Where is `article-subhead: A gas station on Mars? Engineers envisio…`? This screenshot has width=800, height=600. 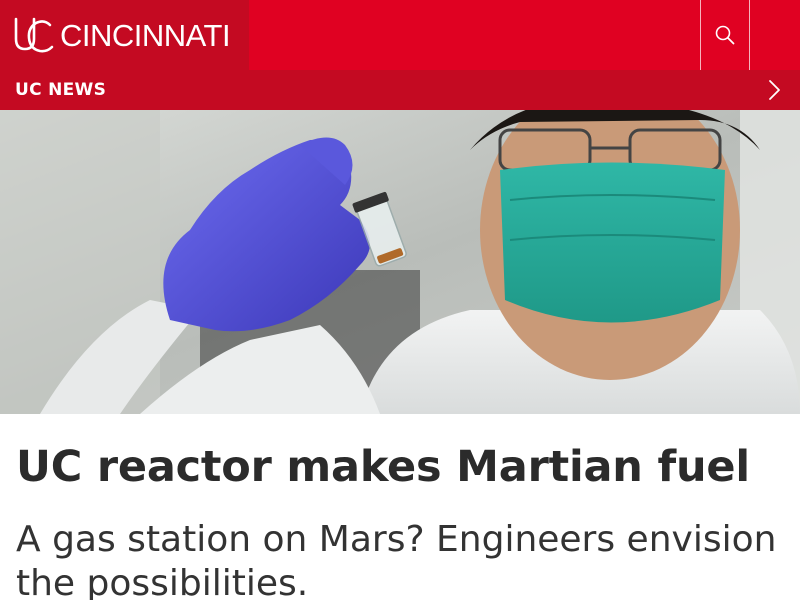
article-subhead: A gas station on Mars? Engineers envisio… is located at coordinates (396, 559).